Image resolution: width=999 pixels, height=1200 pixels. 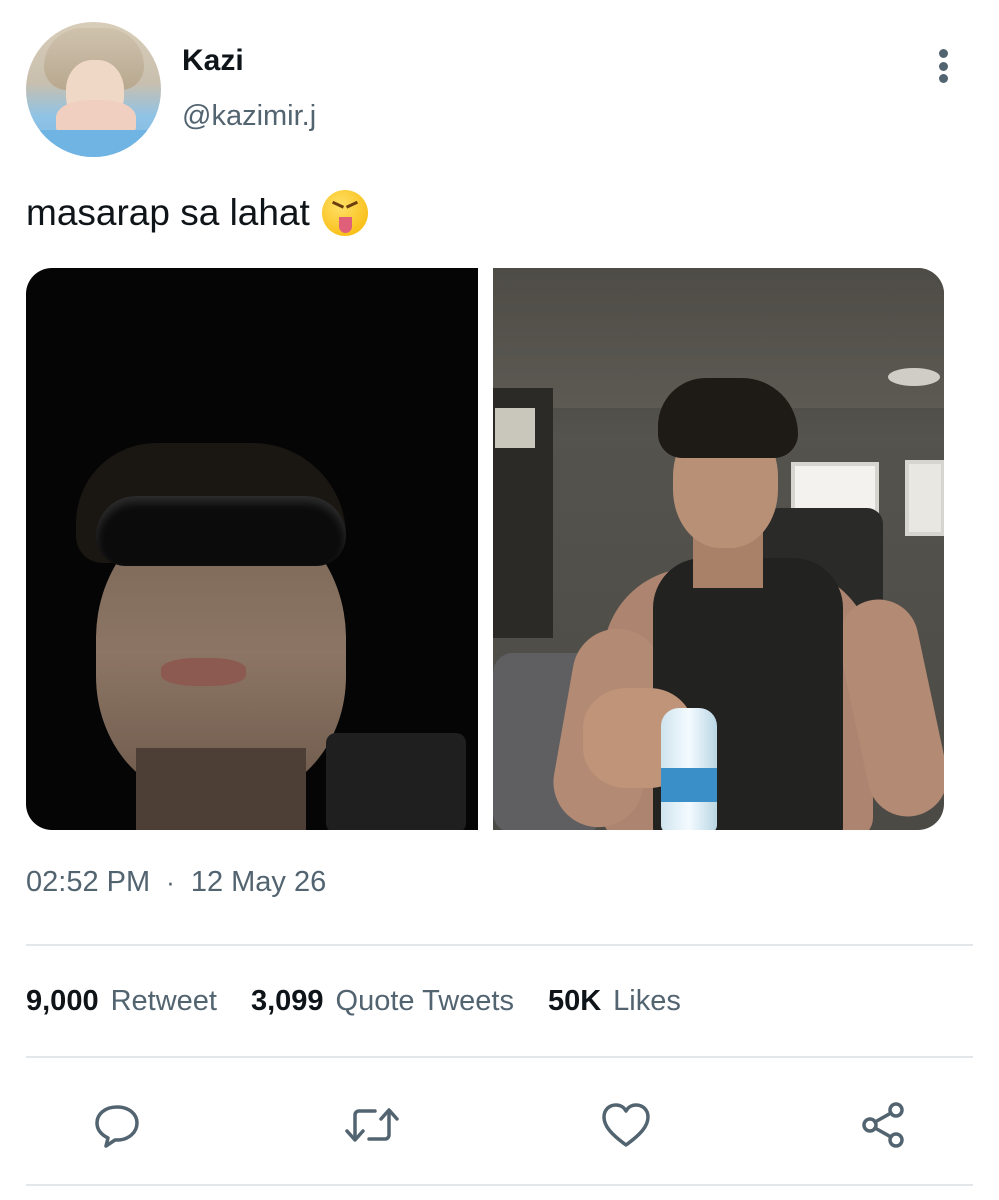 I want to click on author-handle: @kazimir.j, so click(x=249, y=116).